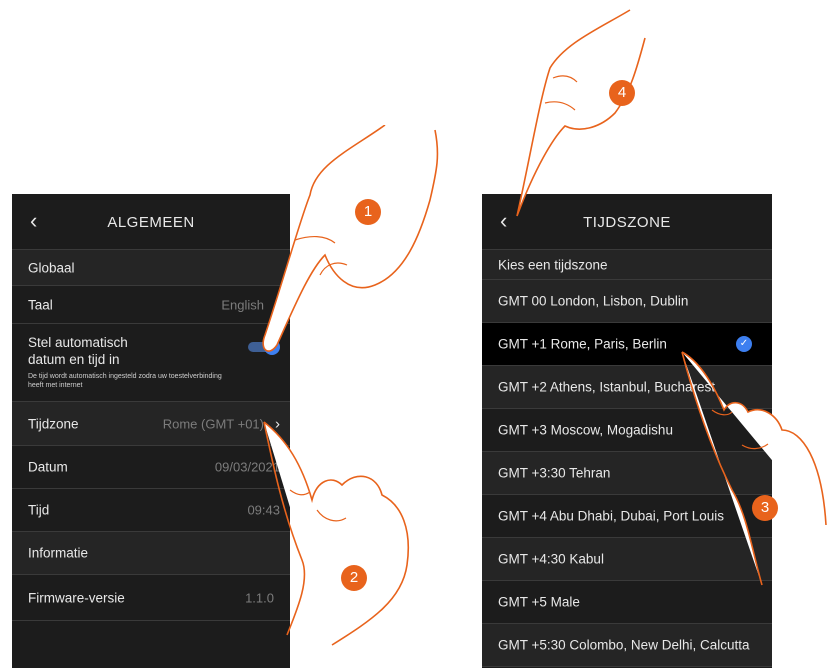  Describe the element at coordinates (272, 347) in the screenshot. I see `toggle-knob` at that location.